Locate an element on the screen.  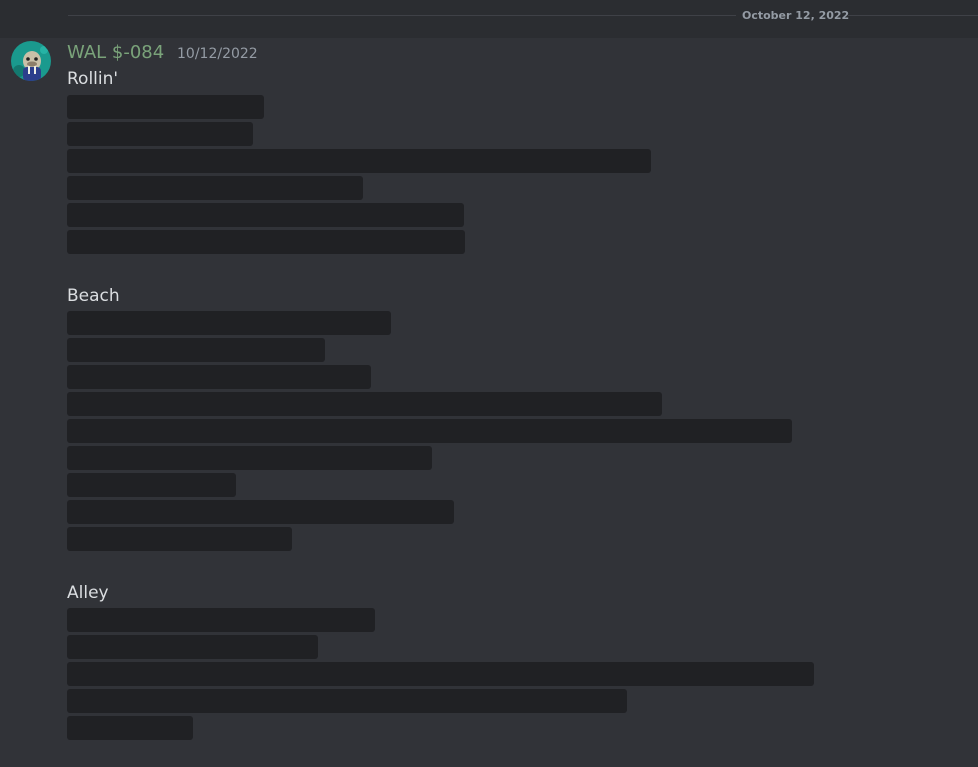
author-avatar is located at coordinates (31, 61).